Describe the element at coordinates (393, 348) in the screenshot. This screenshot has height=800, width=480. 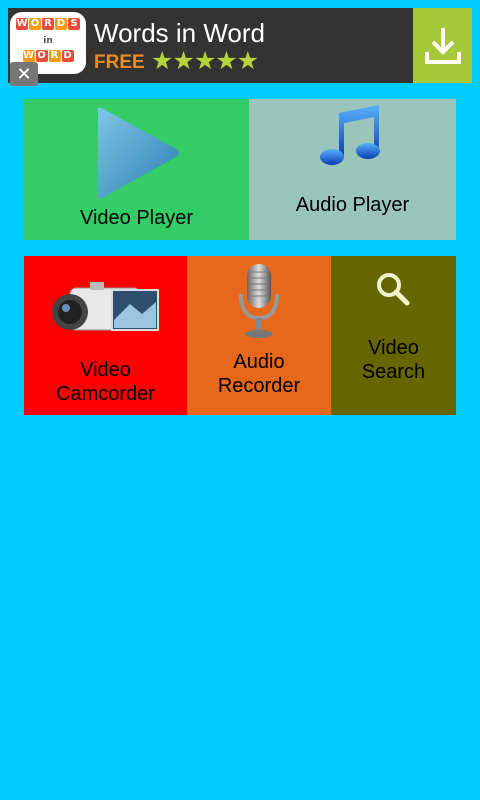
I see `video-search-label-line1: Video` at that location.